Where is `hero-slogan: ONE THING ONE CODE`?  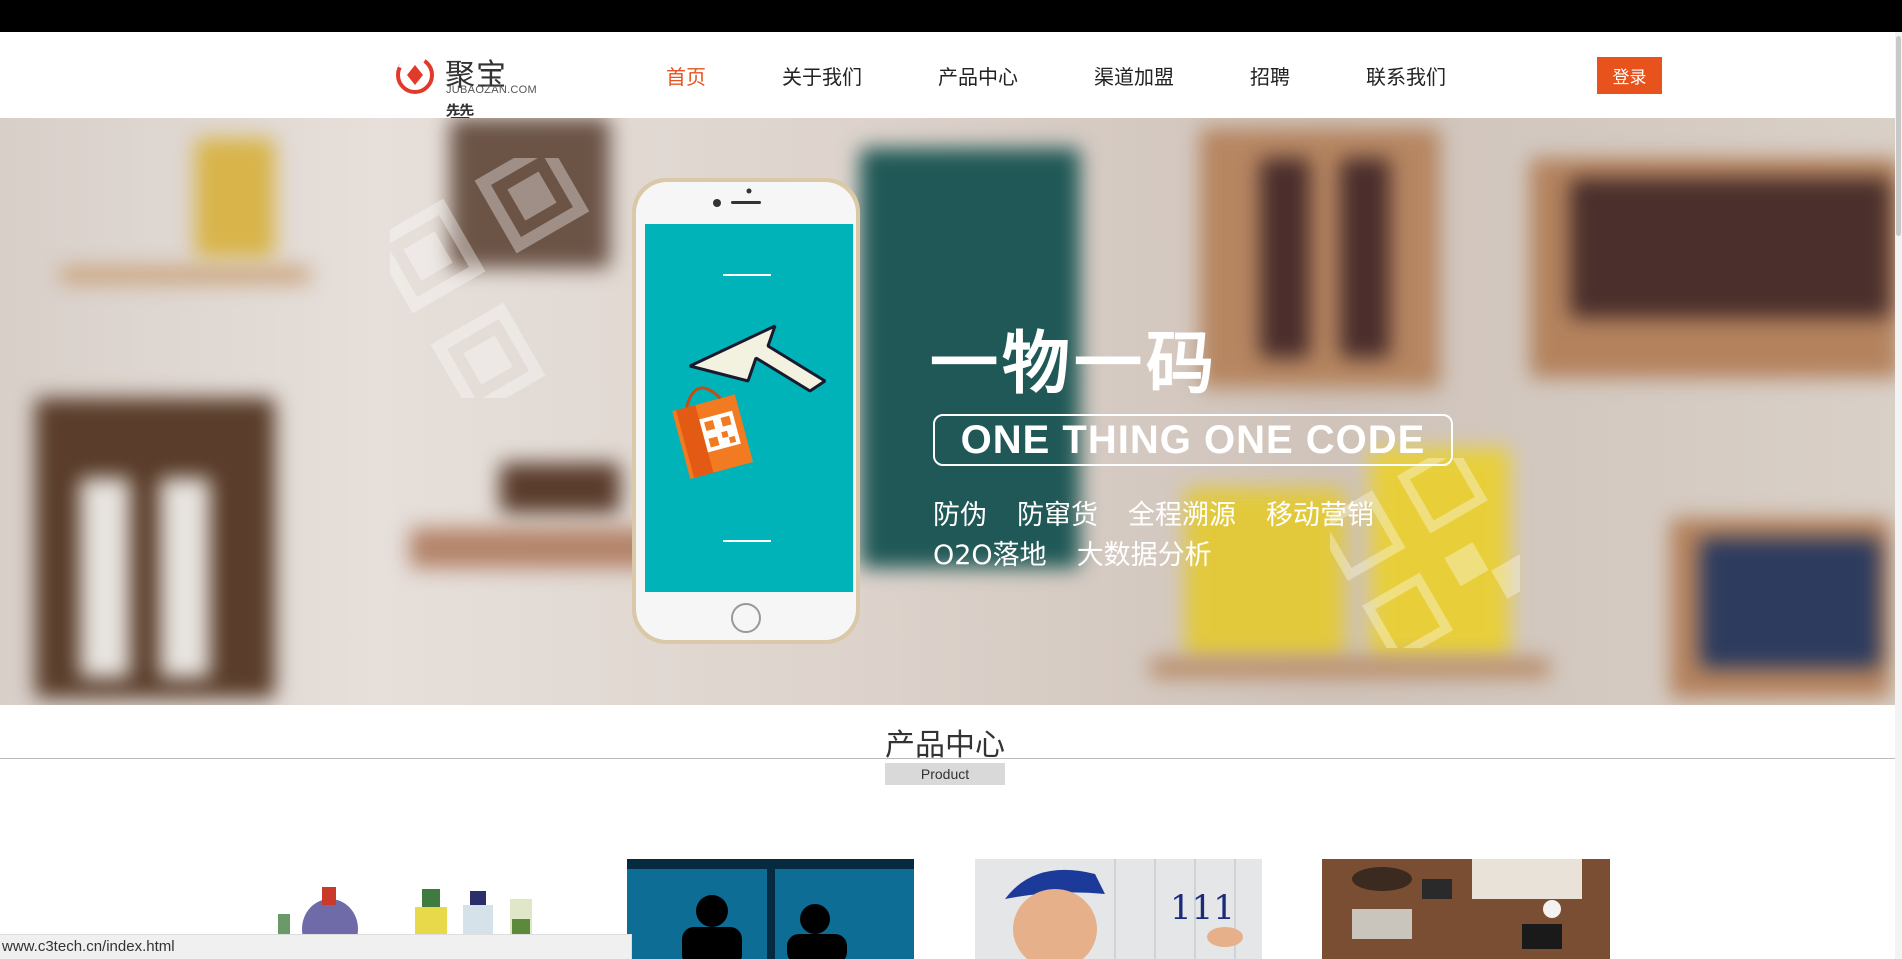 hero-slogan: ONE THING ONE CODE is located at coordinates (1193, 440).